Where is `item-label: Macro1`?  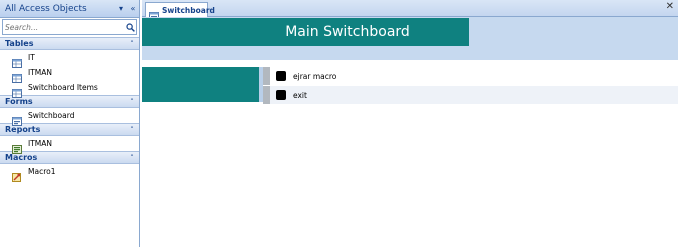 item-label: Macro1 is located at coordinates (42, 171).